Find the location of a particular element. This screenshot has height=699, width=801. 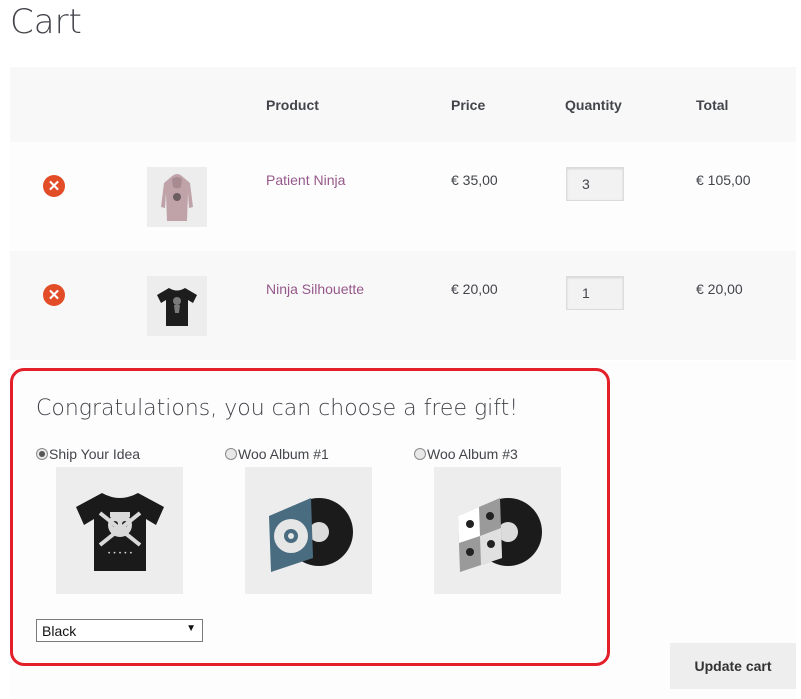

update-cart-button: Update cart is located at coordinates (733, 666).